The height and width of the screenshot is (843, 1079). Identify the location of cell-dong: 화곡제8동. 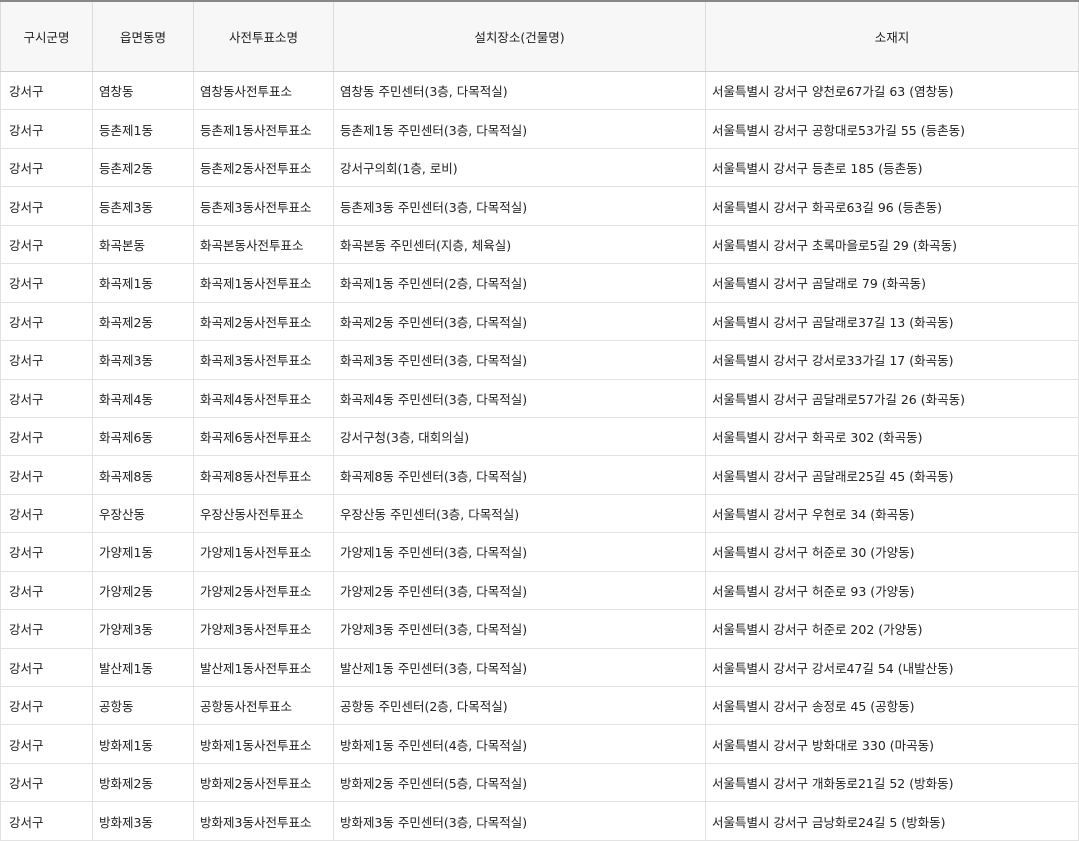
(143, 475).